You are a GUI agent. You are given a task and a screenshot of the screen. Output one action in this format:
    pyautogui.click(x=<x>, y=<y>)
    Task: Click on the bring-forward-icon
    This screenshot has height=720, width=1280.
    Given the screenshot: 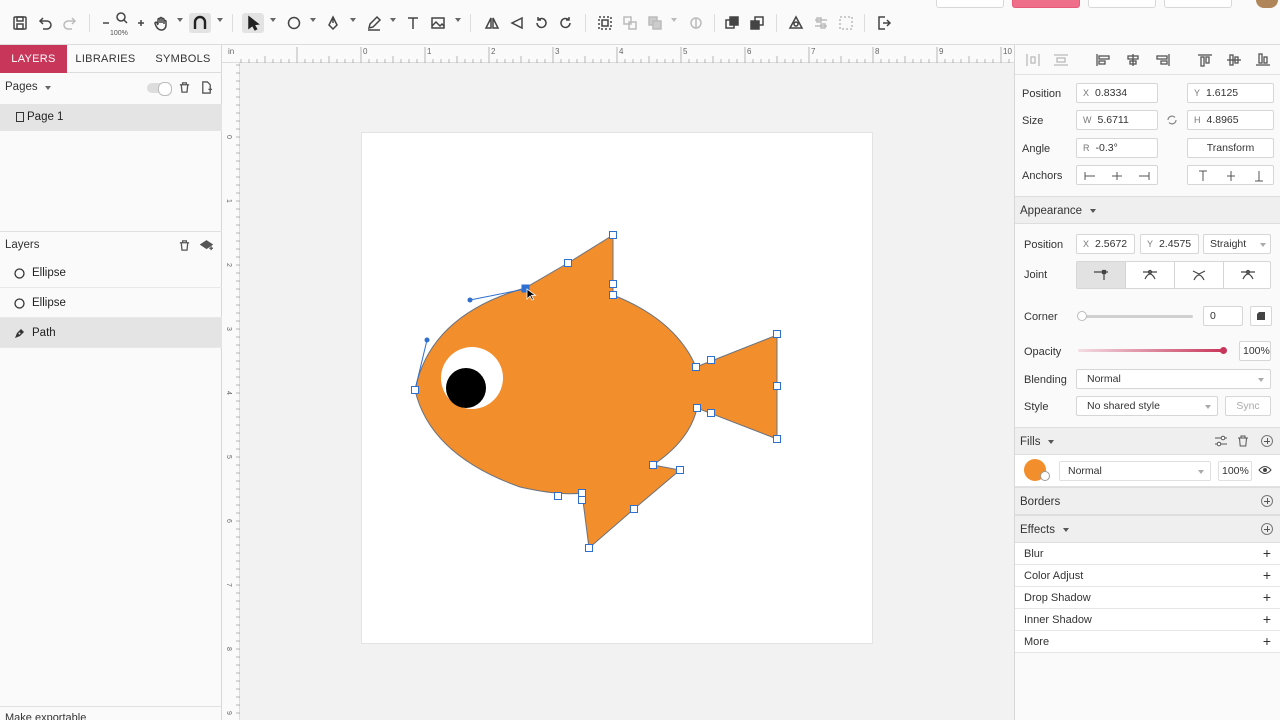 What is the action you would take?
    pyautogui.click(x=732, y=23)
    